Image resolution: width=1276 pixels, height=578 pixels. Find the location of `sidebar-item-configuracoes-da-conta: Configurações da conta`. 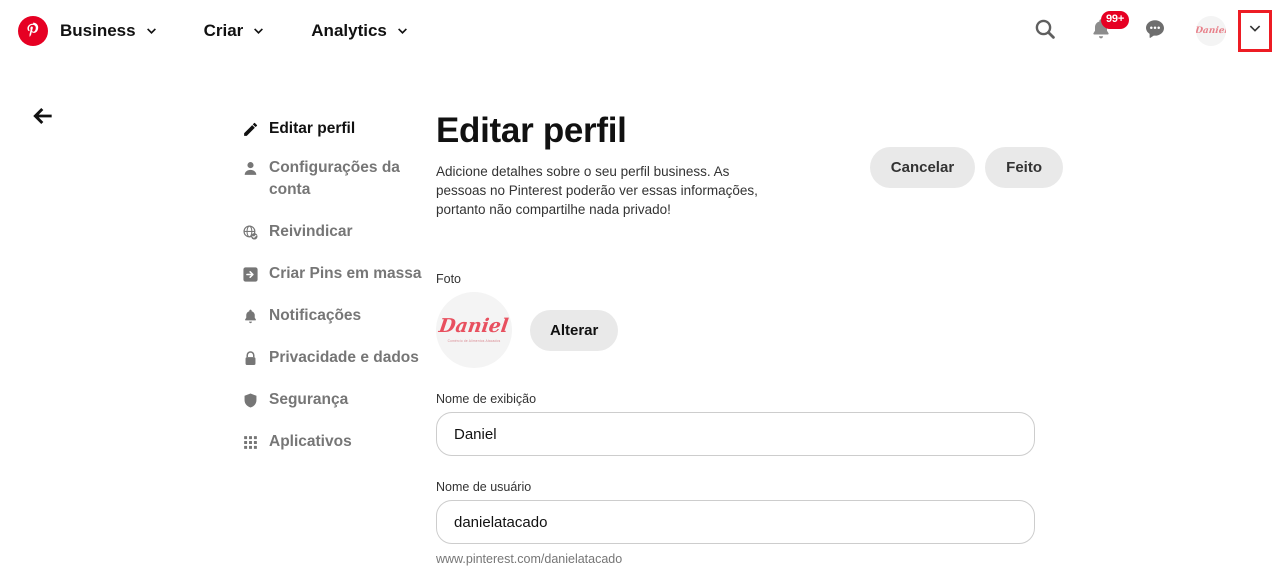

sidebar-item-configuracoes-da-conta: Configurações da conta is located at coordinates (332, 179).